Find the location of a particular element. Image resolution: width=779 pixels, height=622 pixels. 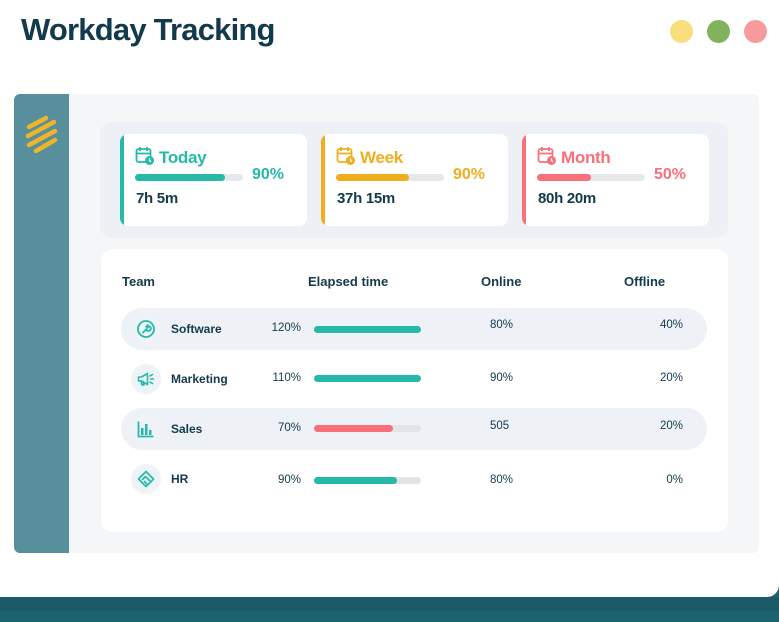

table-row: HR 90% 80% 0% is located at coordinates (414, 479).